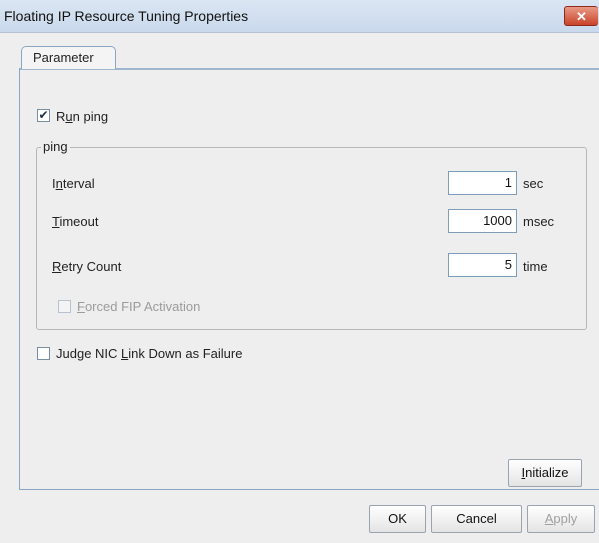 The height and width of the screenshot is (543, 599). I want to click on timeout-unit: msec, so click(539, 221).